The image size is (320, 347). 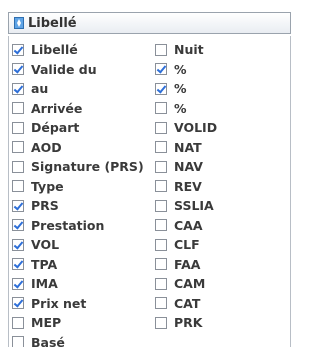 I want to click on column-option: FAA, so click(x=186, y=265).